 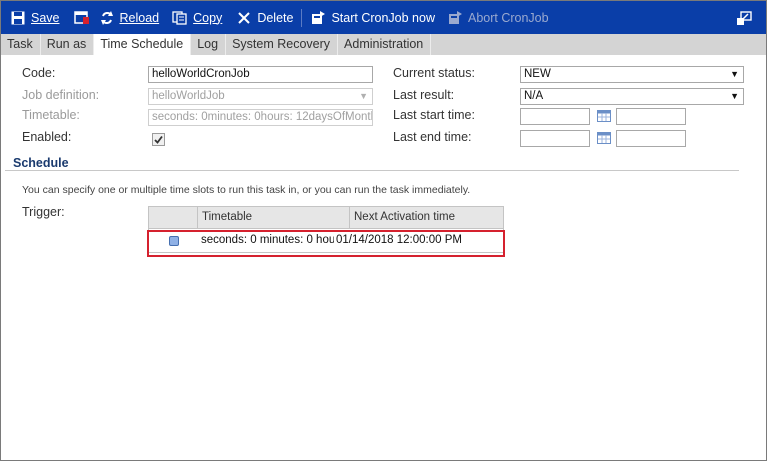 I want to click on last-end-time-label: Last end time:, so click(x=432, y=137).